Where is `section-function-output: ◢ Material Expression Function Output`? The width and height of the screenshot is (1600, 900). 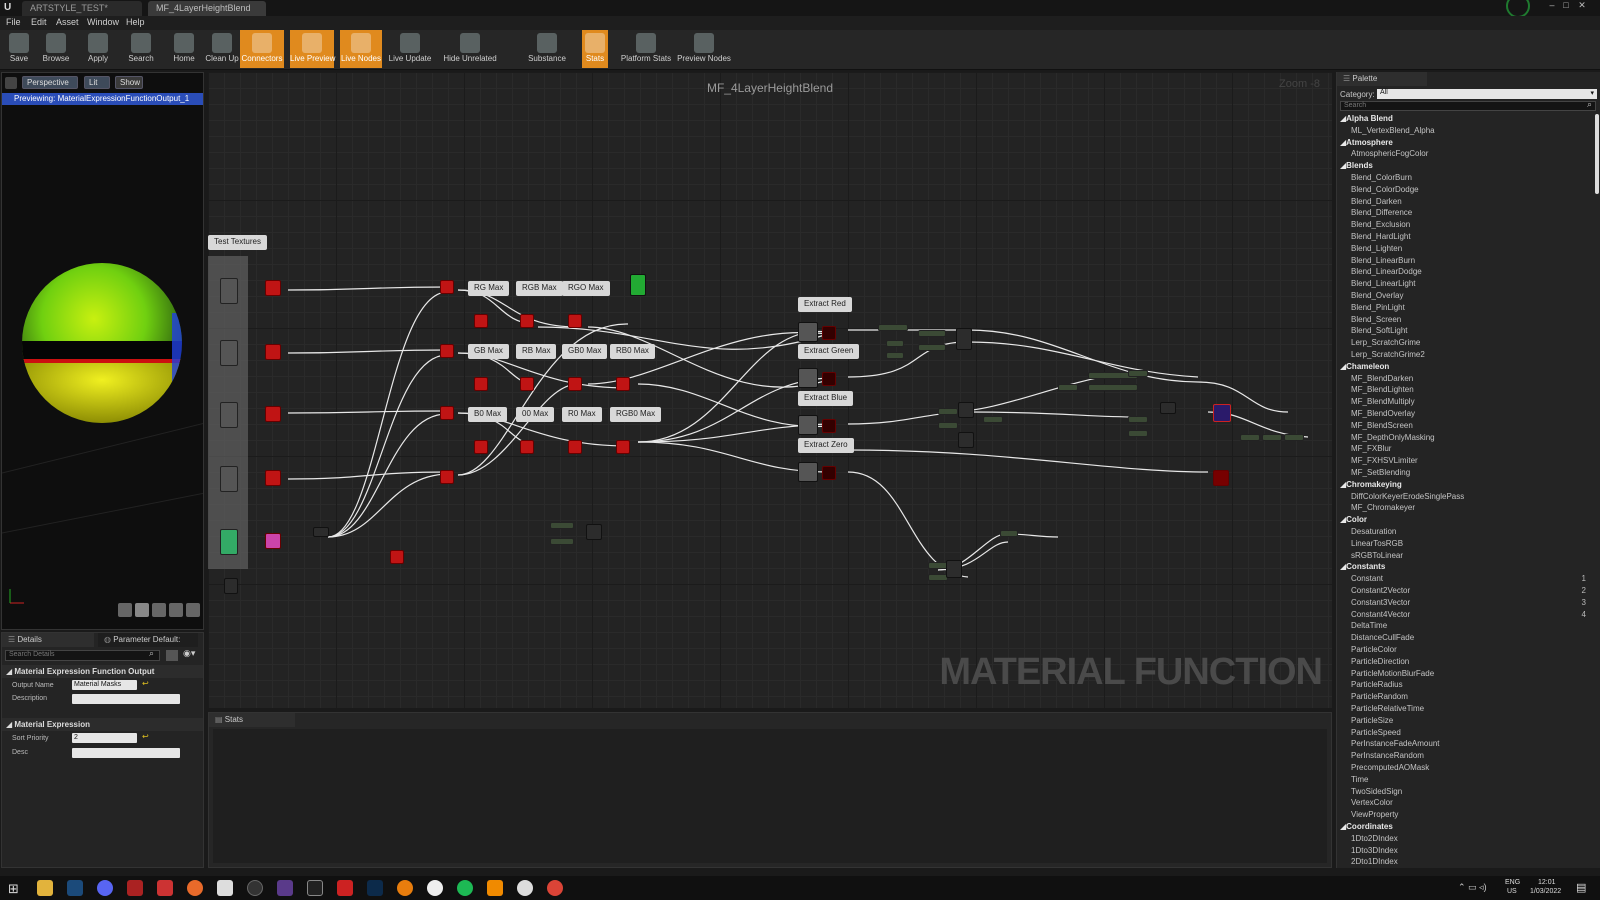
section-function-output: ◢ Material Expression Function Output is located at coordinates (102, 671).